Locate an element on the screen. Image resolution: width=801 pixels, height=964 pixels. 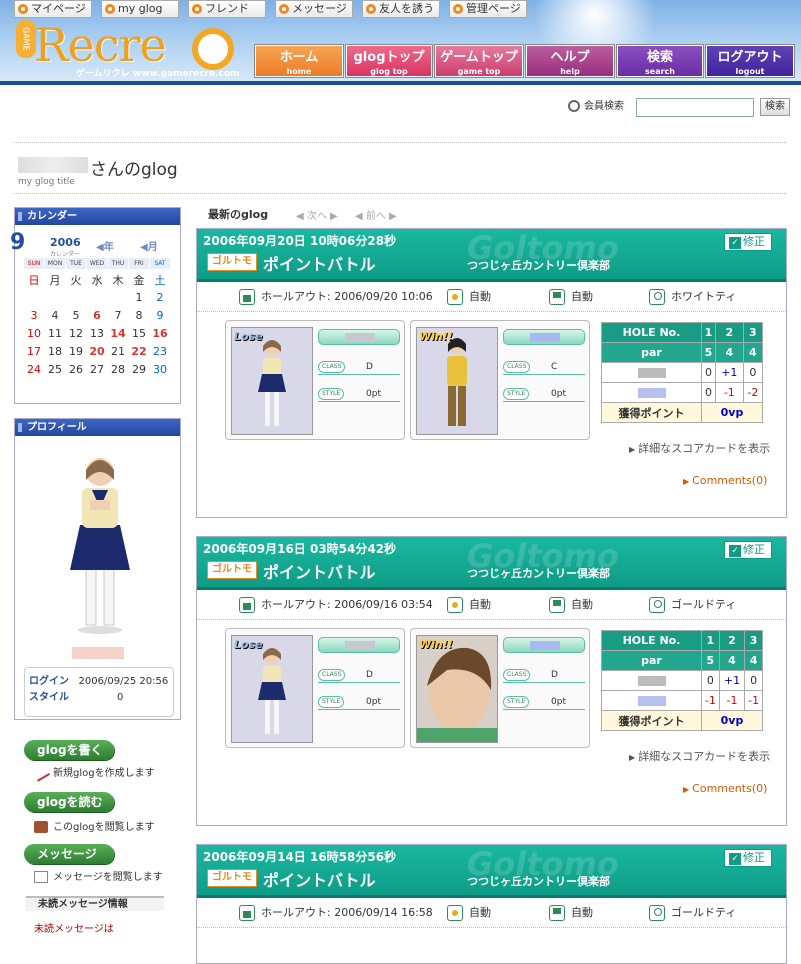
calendar-day: 5 is located at coordinates (76, 315).